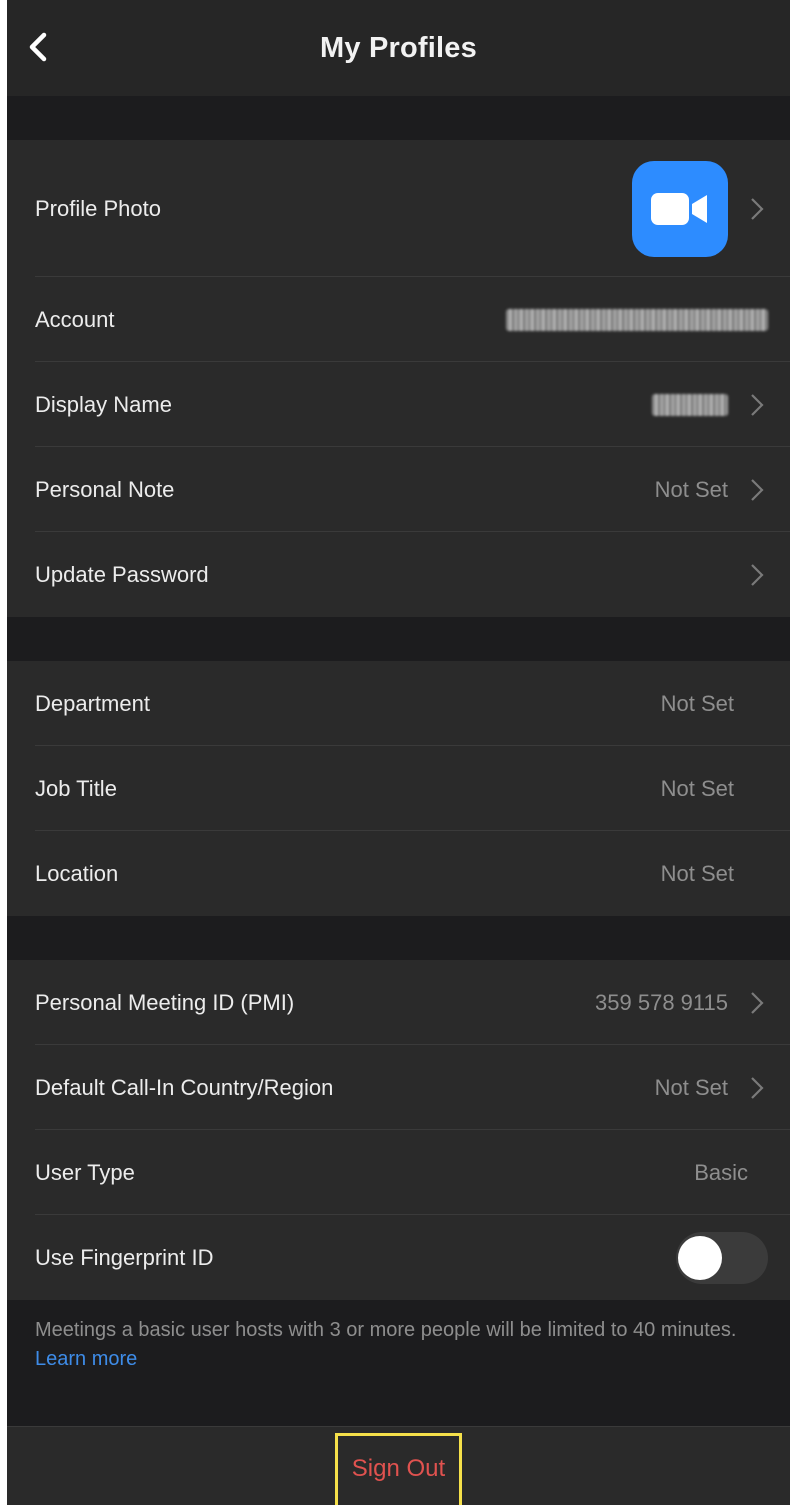 Image resolution: width=797 pixels, height=1505 pixels. Describe the element at coordinates (697, 703) in the screenshot. I see `department-value: Not Set` at that location.